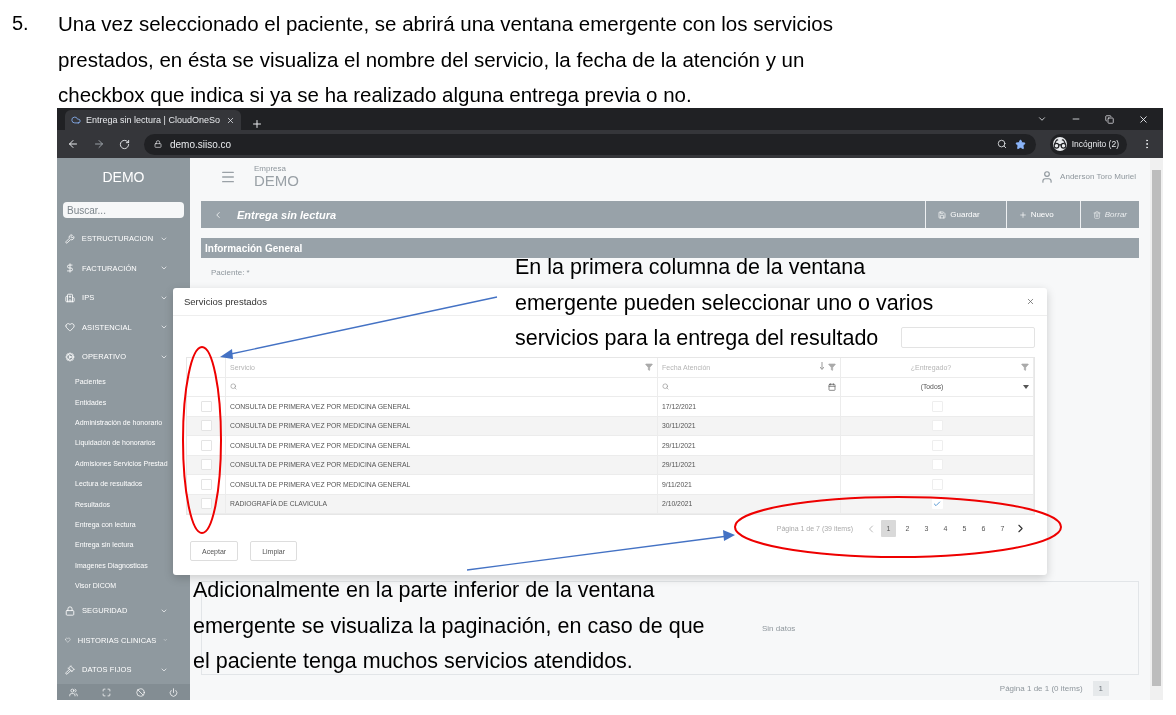 This screenshot has height=715, width=1176. What do you see at coordinates (73, 144) in the screenshot?
I see `back-icon` at bounding box center [73, 144].